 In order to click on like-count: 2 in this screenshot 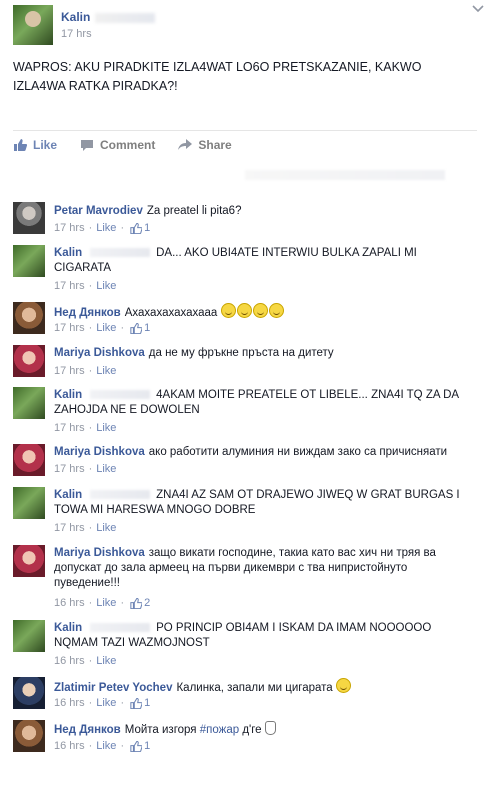, I will do `click(140, 603)`.